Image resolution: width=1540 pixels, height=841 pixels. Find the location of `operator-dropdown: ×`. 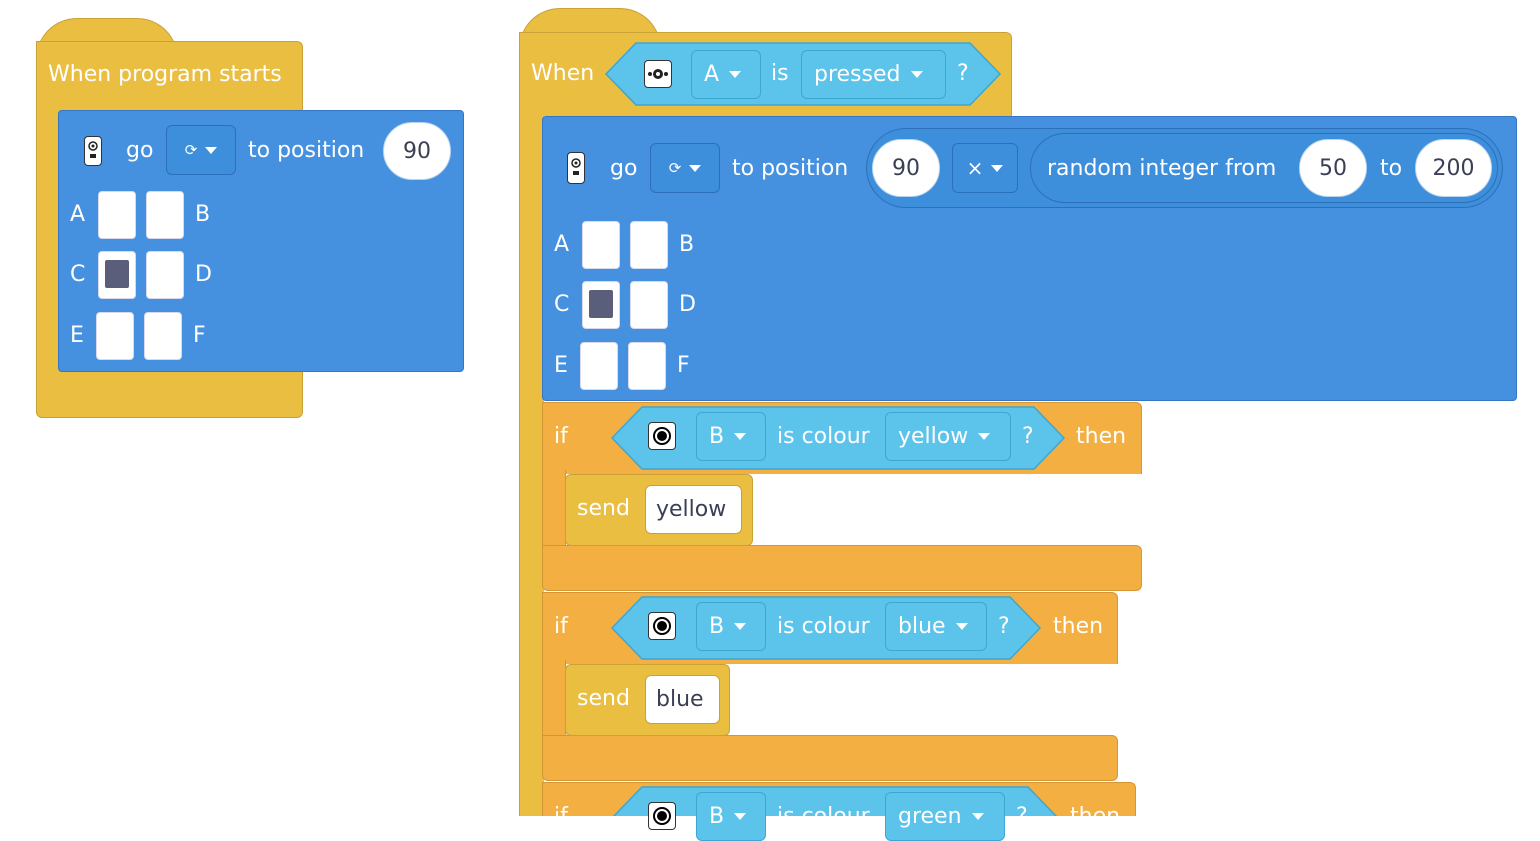

operator-dropdown: × is located at coordinates (985, 168).